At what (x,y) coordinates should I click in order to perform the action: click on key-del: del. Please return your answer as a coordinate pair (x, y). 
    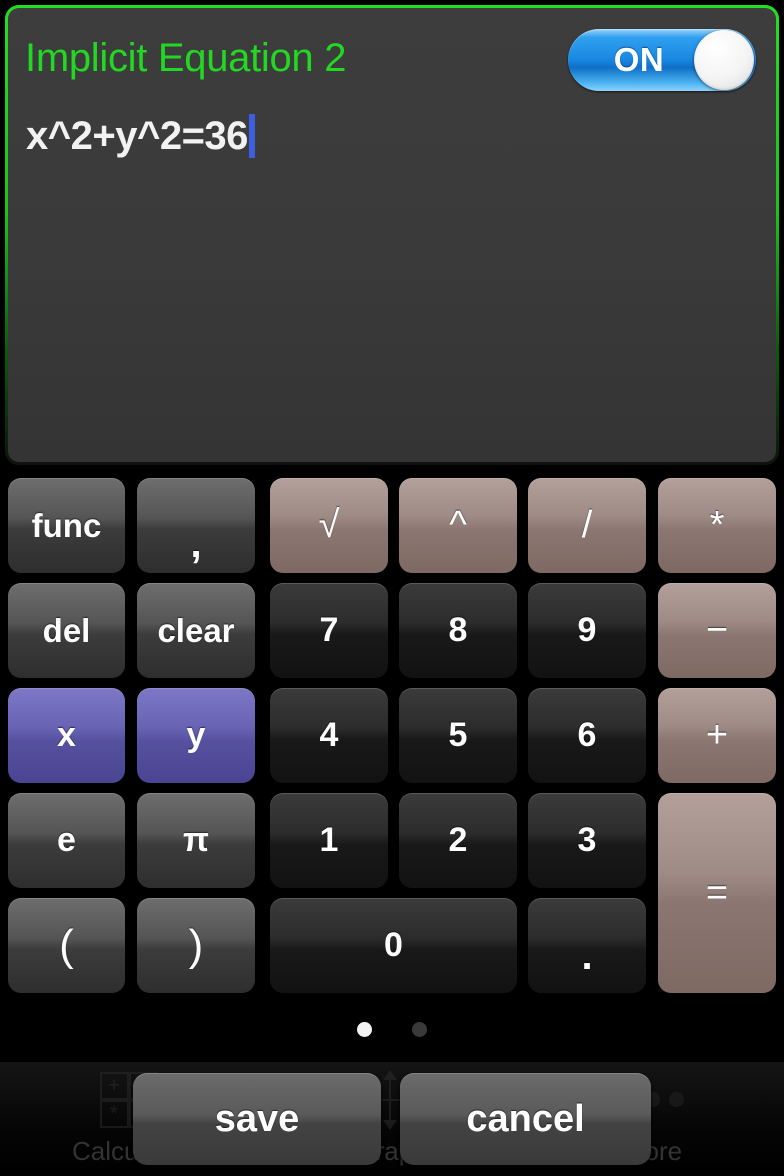
    Looking at the image, I should click on (66, 630).